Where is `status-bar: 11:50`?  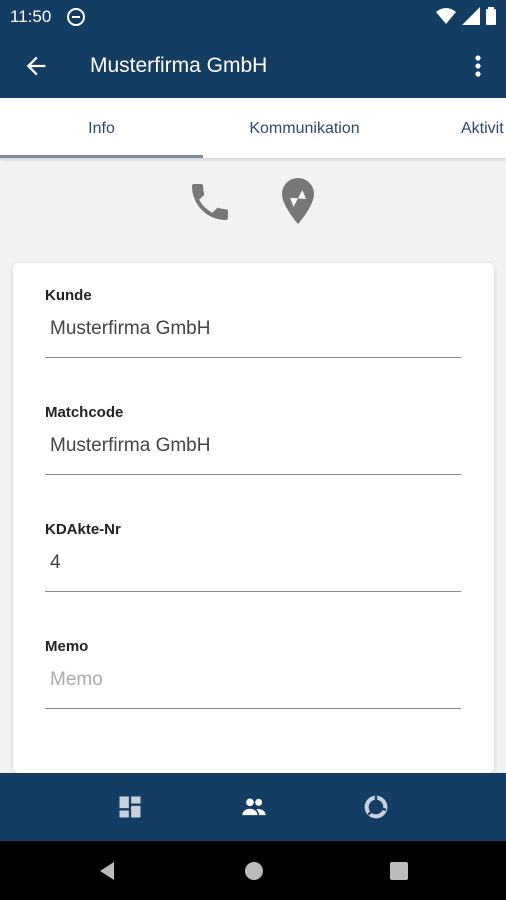 status-bar: 11:50 is located at coordinates (253, 17).